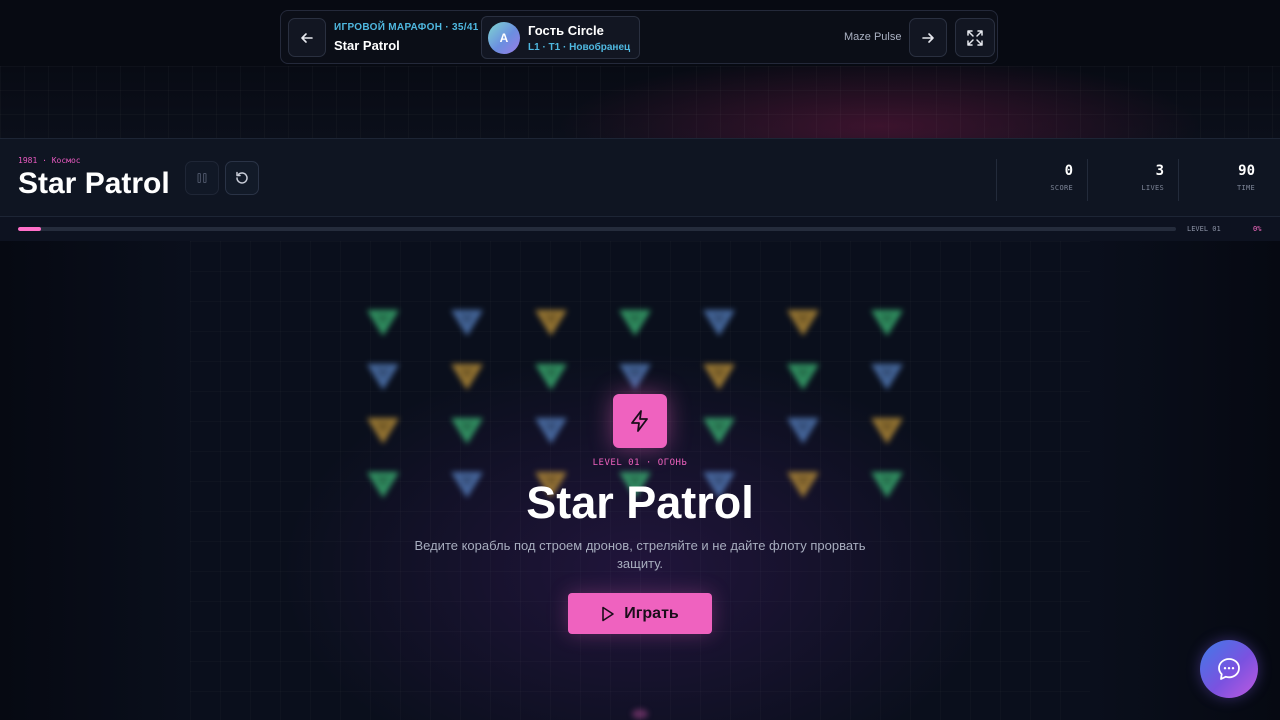  I want to click on next-game-label: Maze Pulse, so click(873, 37).